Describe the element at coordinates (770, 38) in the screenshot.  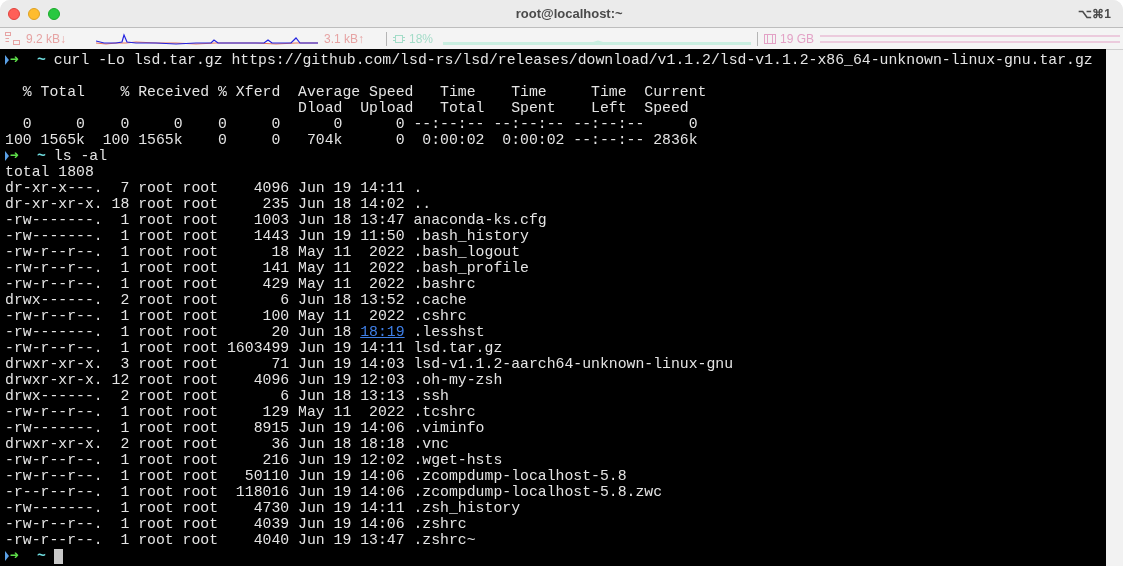
I see `memory-icon` at that location.